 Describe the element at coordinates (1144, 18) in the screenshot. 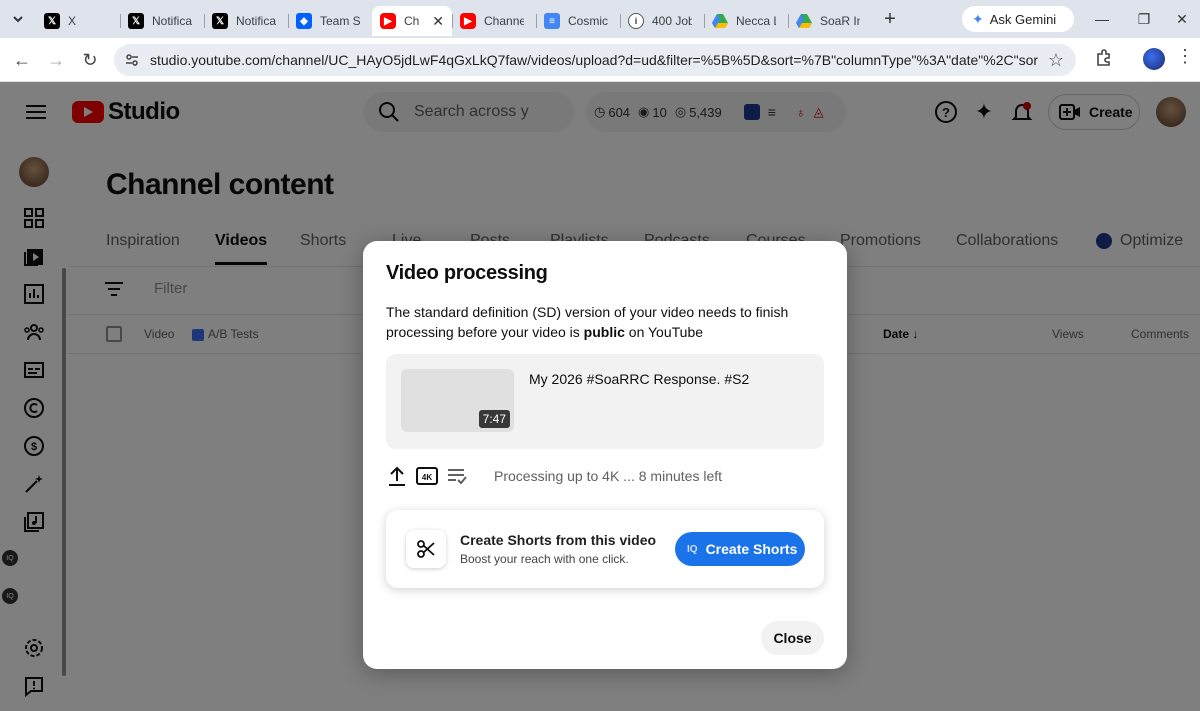

I see `restore-icon: ❐` at that location.